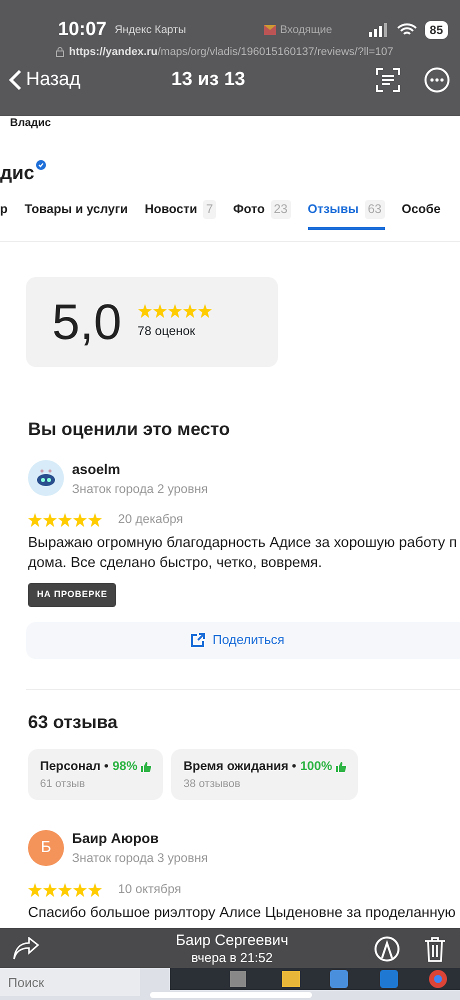  Describe the element at coordinates (421, 215) in the screenshot. I see `section-tab: Особе` at that location.